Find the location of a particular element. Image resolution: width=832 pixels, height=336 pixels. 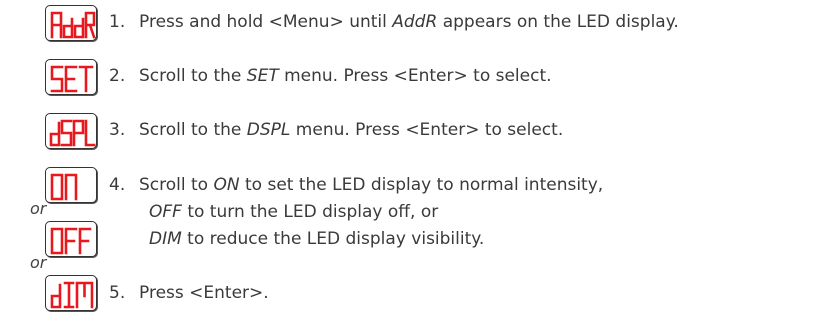

step-emphasis: AddR is located at coordinates (415, 22).